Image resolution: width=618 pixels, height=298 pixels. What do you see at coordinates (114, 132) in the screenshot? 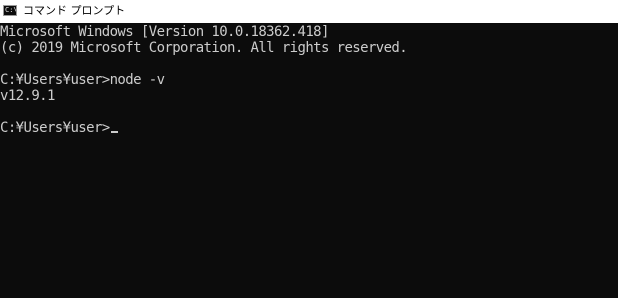
I see `text-cursor` at bounding box center [114, 132].